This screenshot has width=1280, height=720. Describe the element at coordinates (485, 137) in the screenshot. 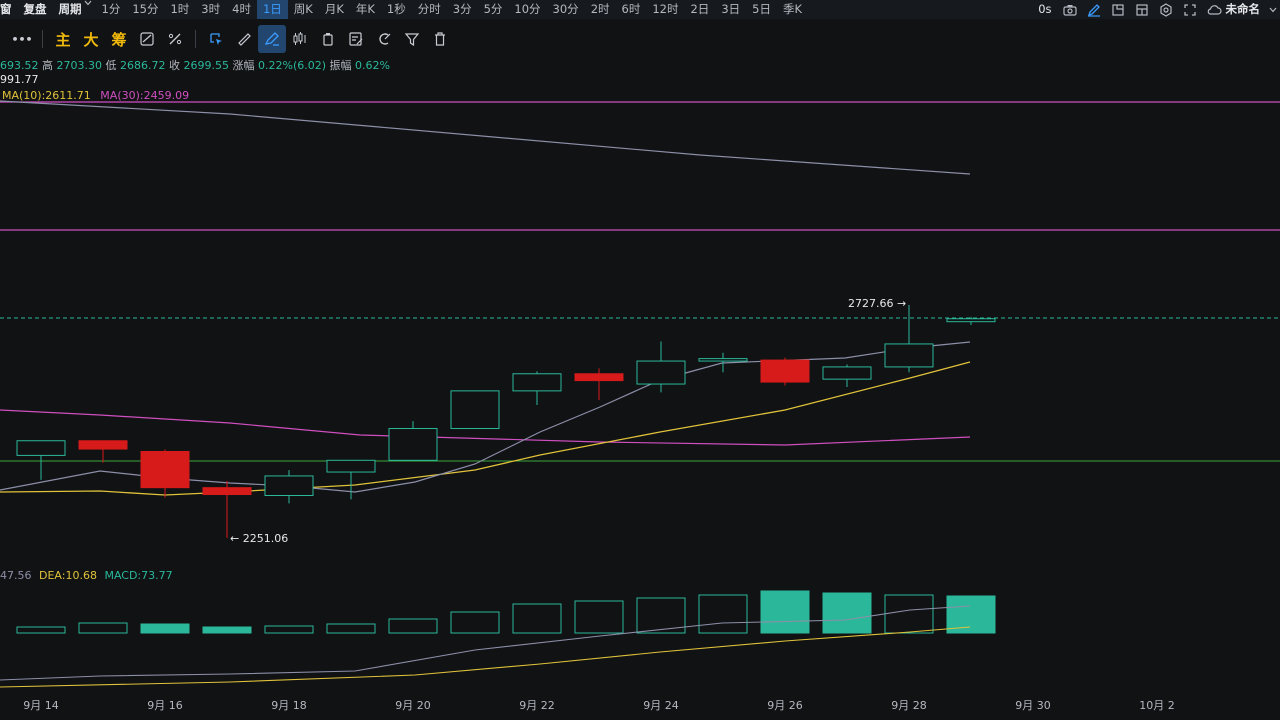

I see `ma-long-gray-line` at that location.